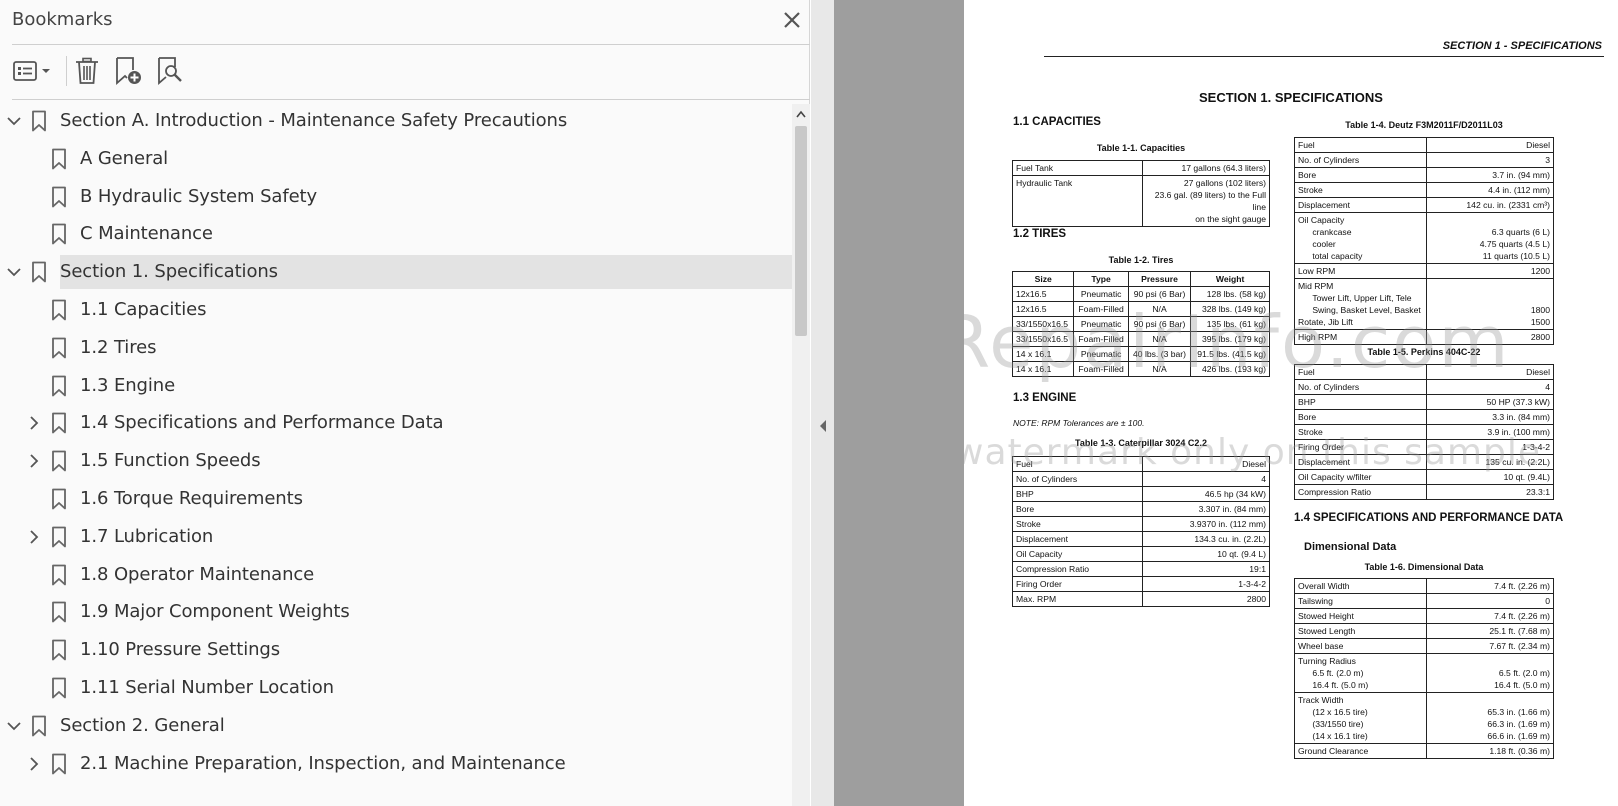  What do you see at coordinates (801, 231) in the screenshot?
I see `scroll-thumb` at bounding box center [801, 231].